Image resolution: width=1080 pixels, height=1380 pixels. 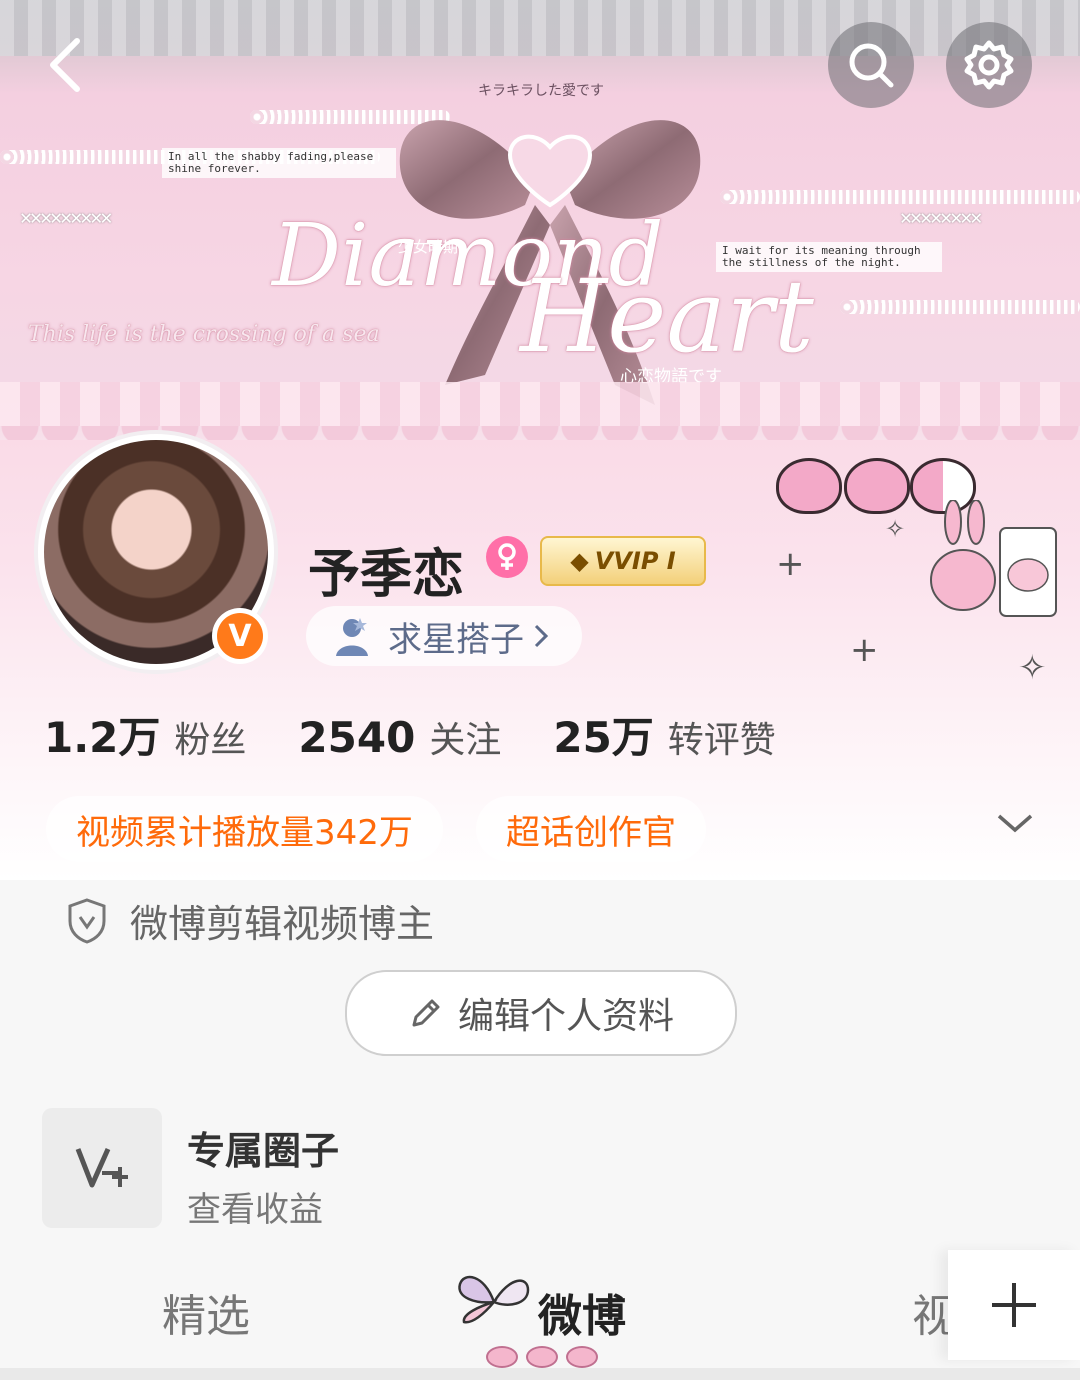 What do you see at coordinates (66, 217) in the screenshot?
I see `x-pattern: ✕✕✕✕✕✕✕✕✕` at bounding box center [66, 217].